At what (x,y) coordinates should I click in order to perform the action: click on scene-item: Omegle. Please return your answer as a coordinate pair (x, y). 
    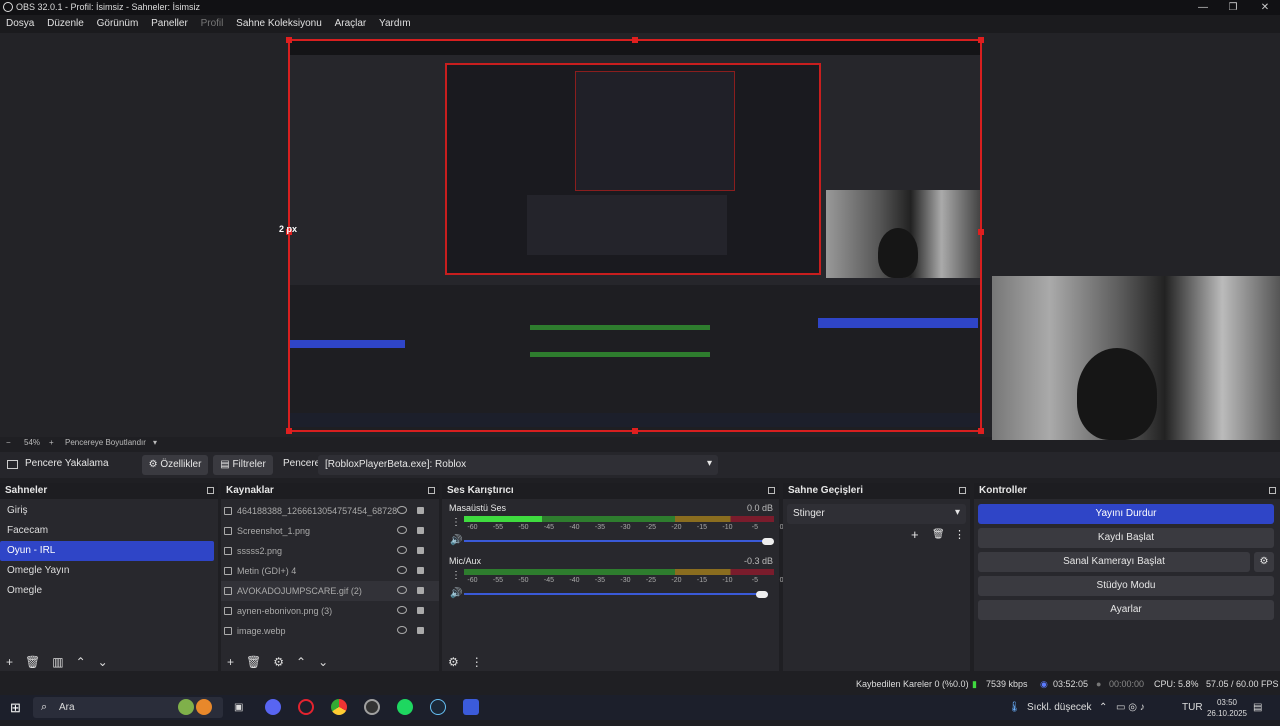
    Looking at the image, I should click on (109, 591).